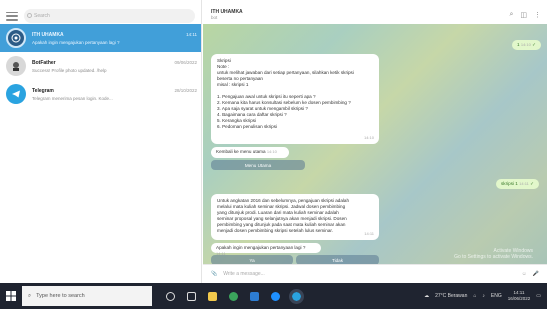 The width and height of the screenshot is (547, 309). Describe the element at coordinates (524, 274) in the screenshot. I see `emoji-icon: ☺` at that location.